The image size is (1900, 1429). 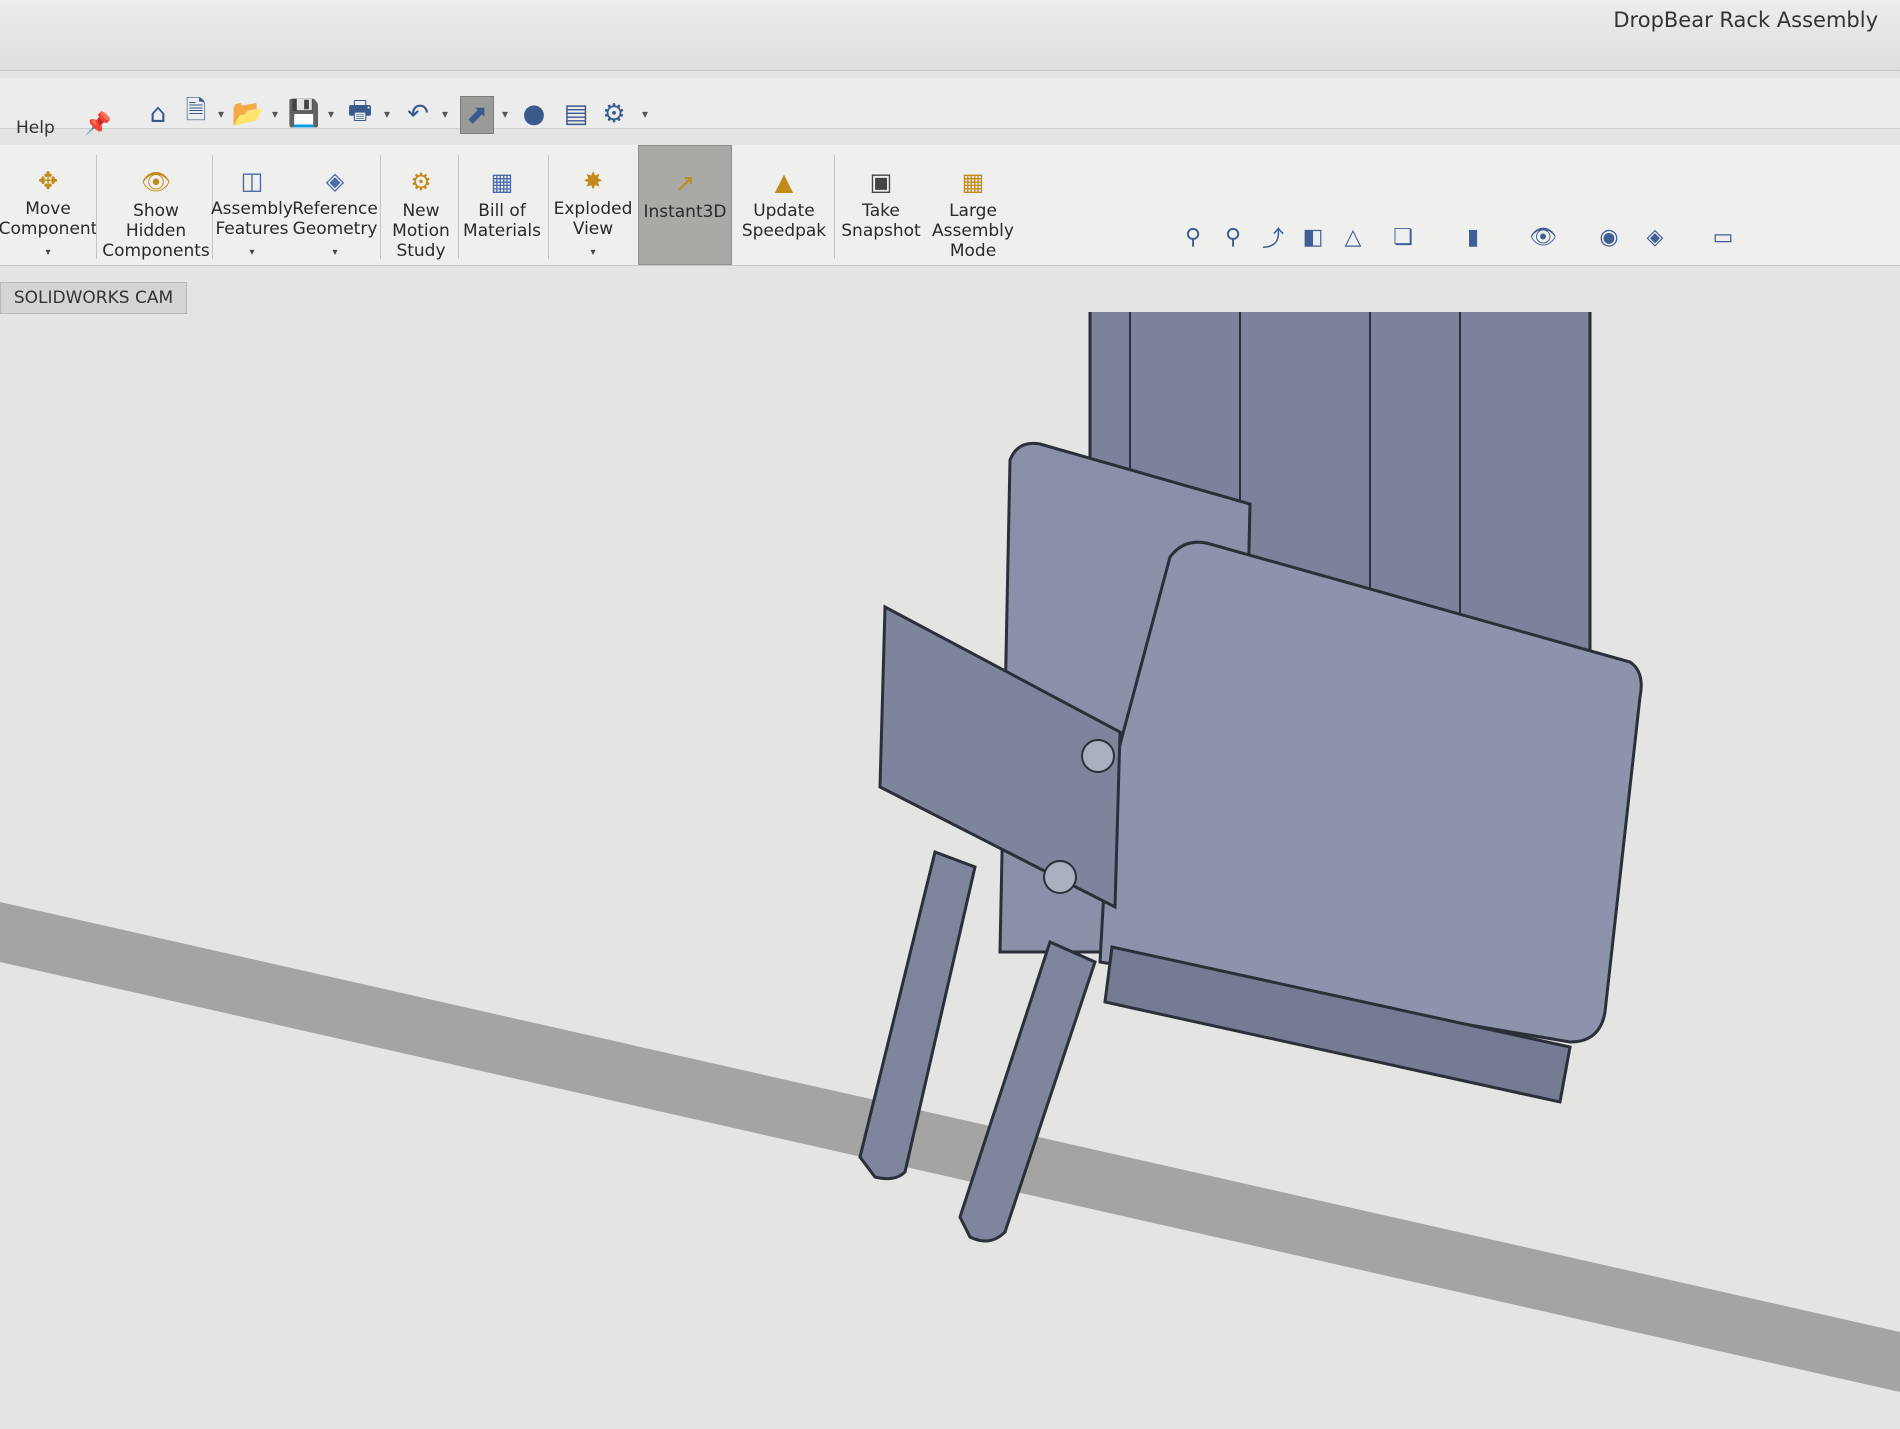 What do you see at coordinates (614, 114) in the screenshot?
I see `options-icon: ⚙` at bounding box center [614, 114].